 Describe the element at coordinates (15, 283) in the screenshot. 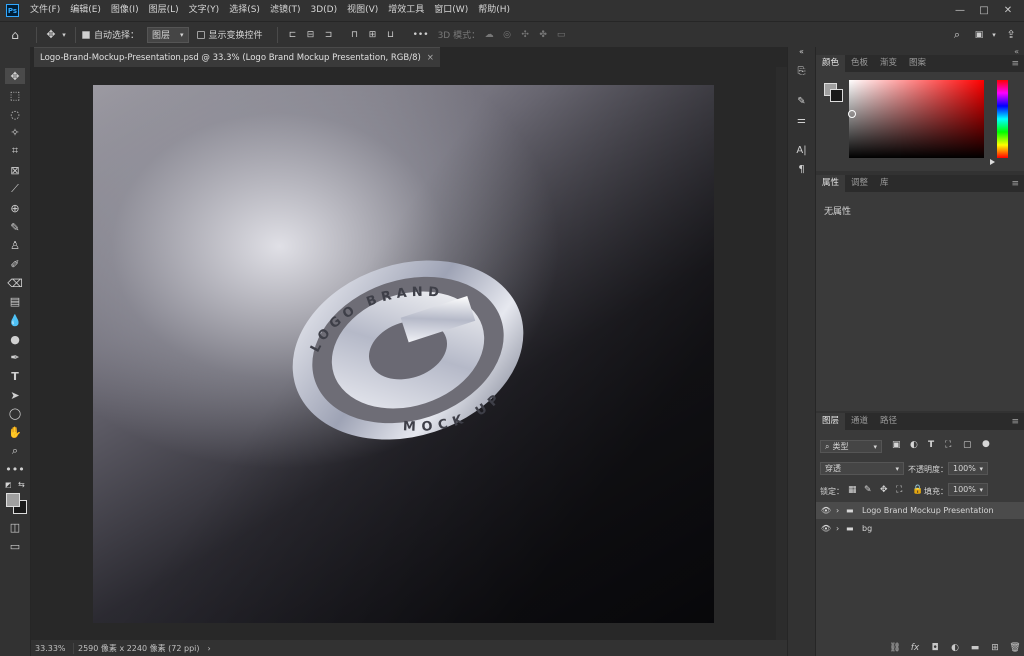

I see `eraser-tool-icon: ⌫` at that location.